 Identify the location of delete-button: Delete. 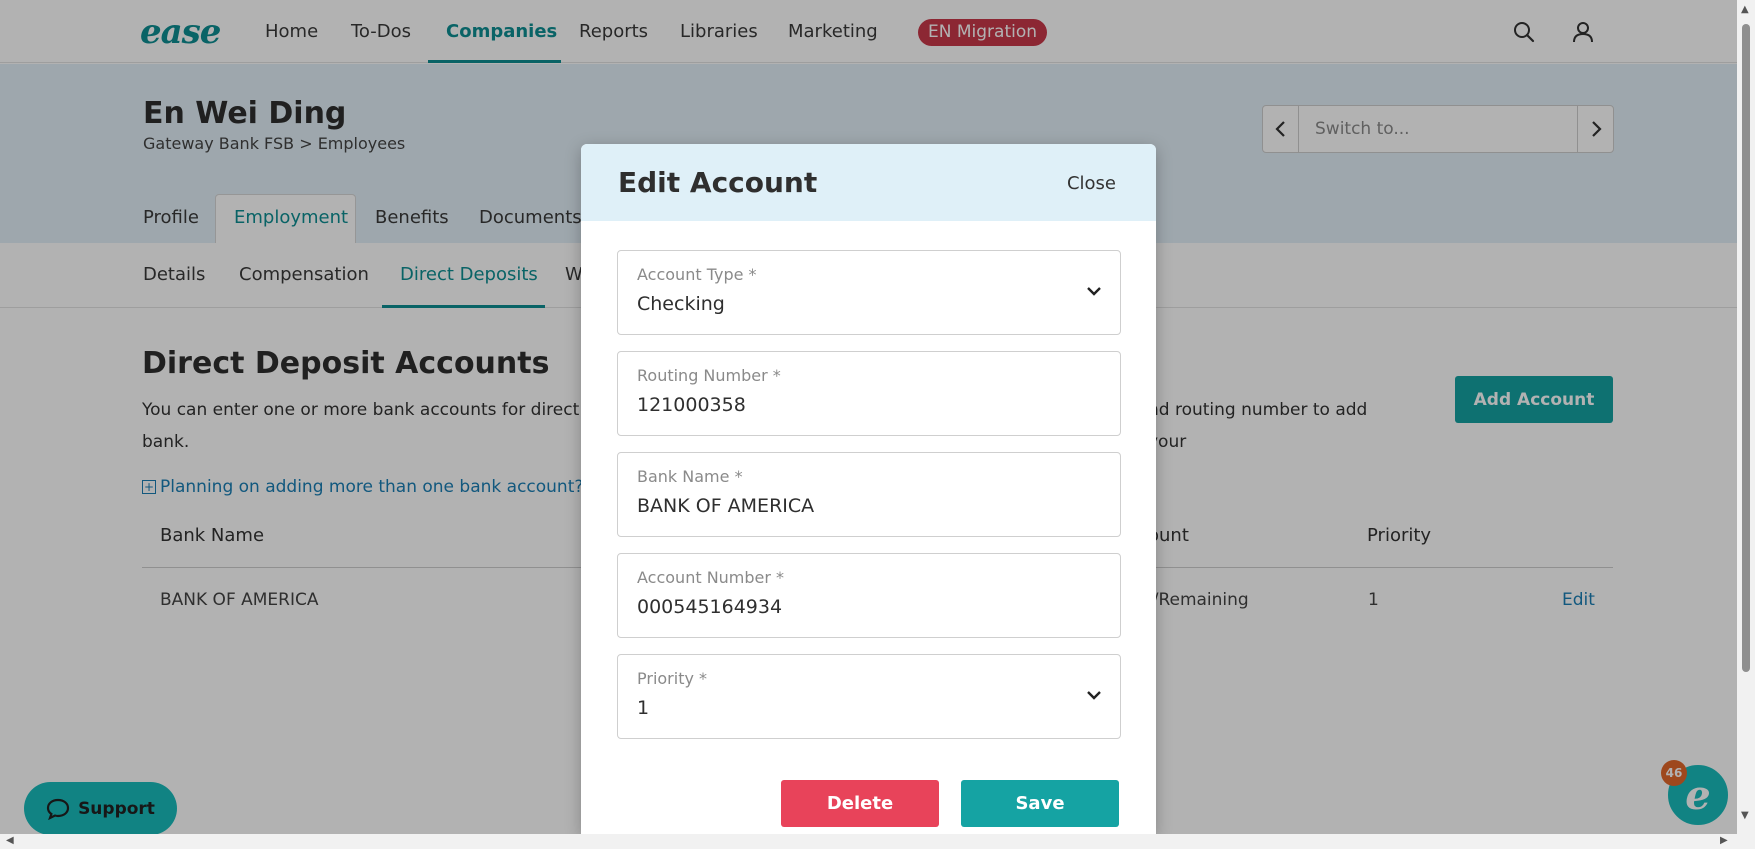
(860, 803).